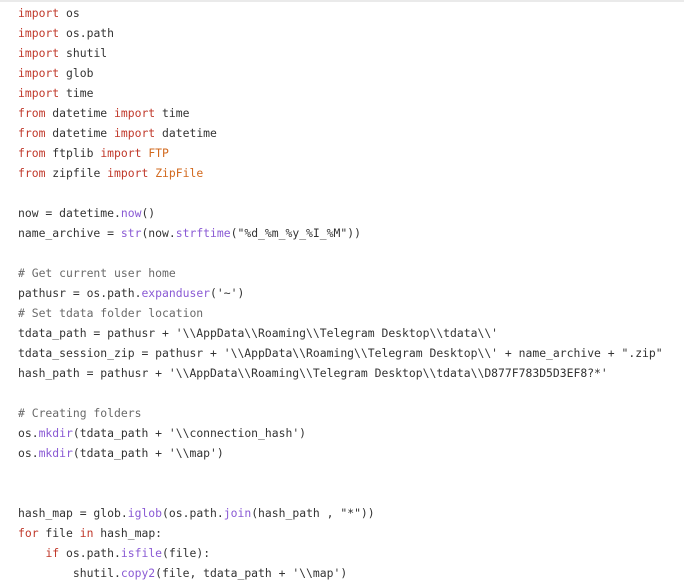 The width and height of the screenshot is (684, 583). I want to click on code-token: now, so click(131, 213).